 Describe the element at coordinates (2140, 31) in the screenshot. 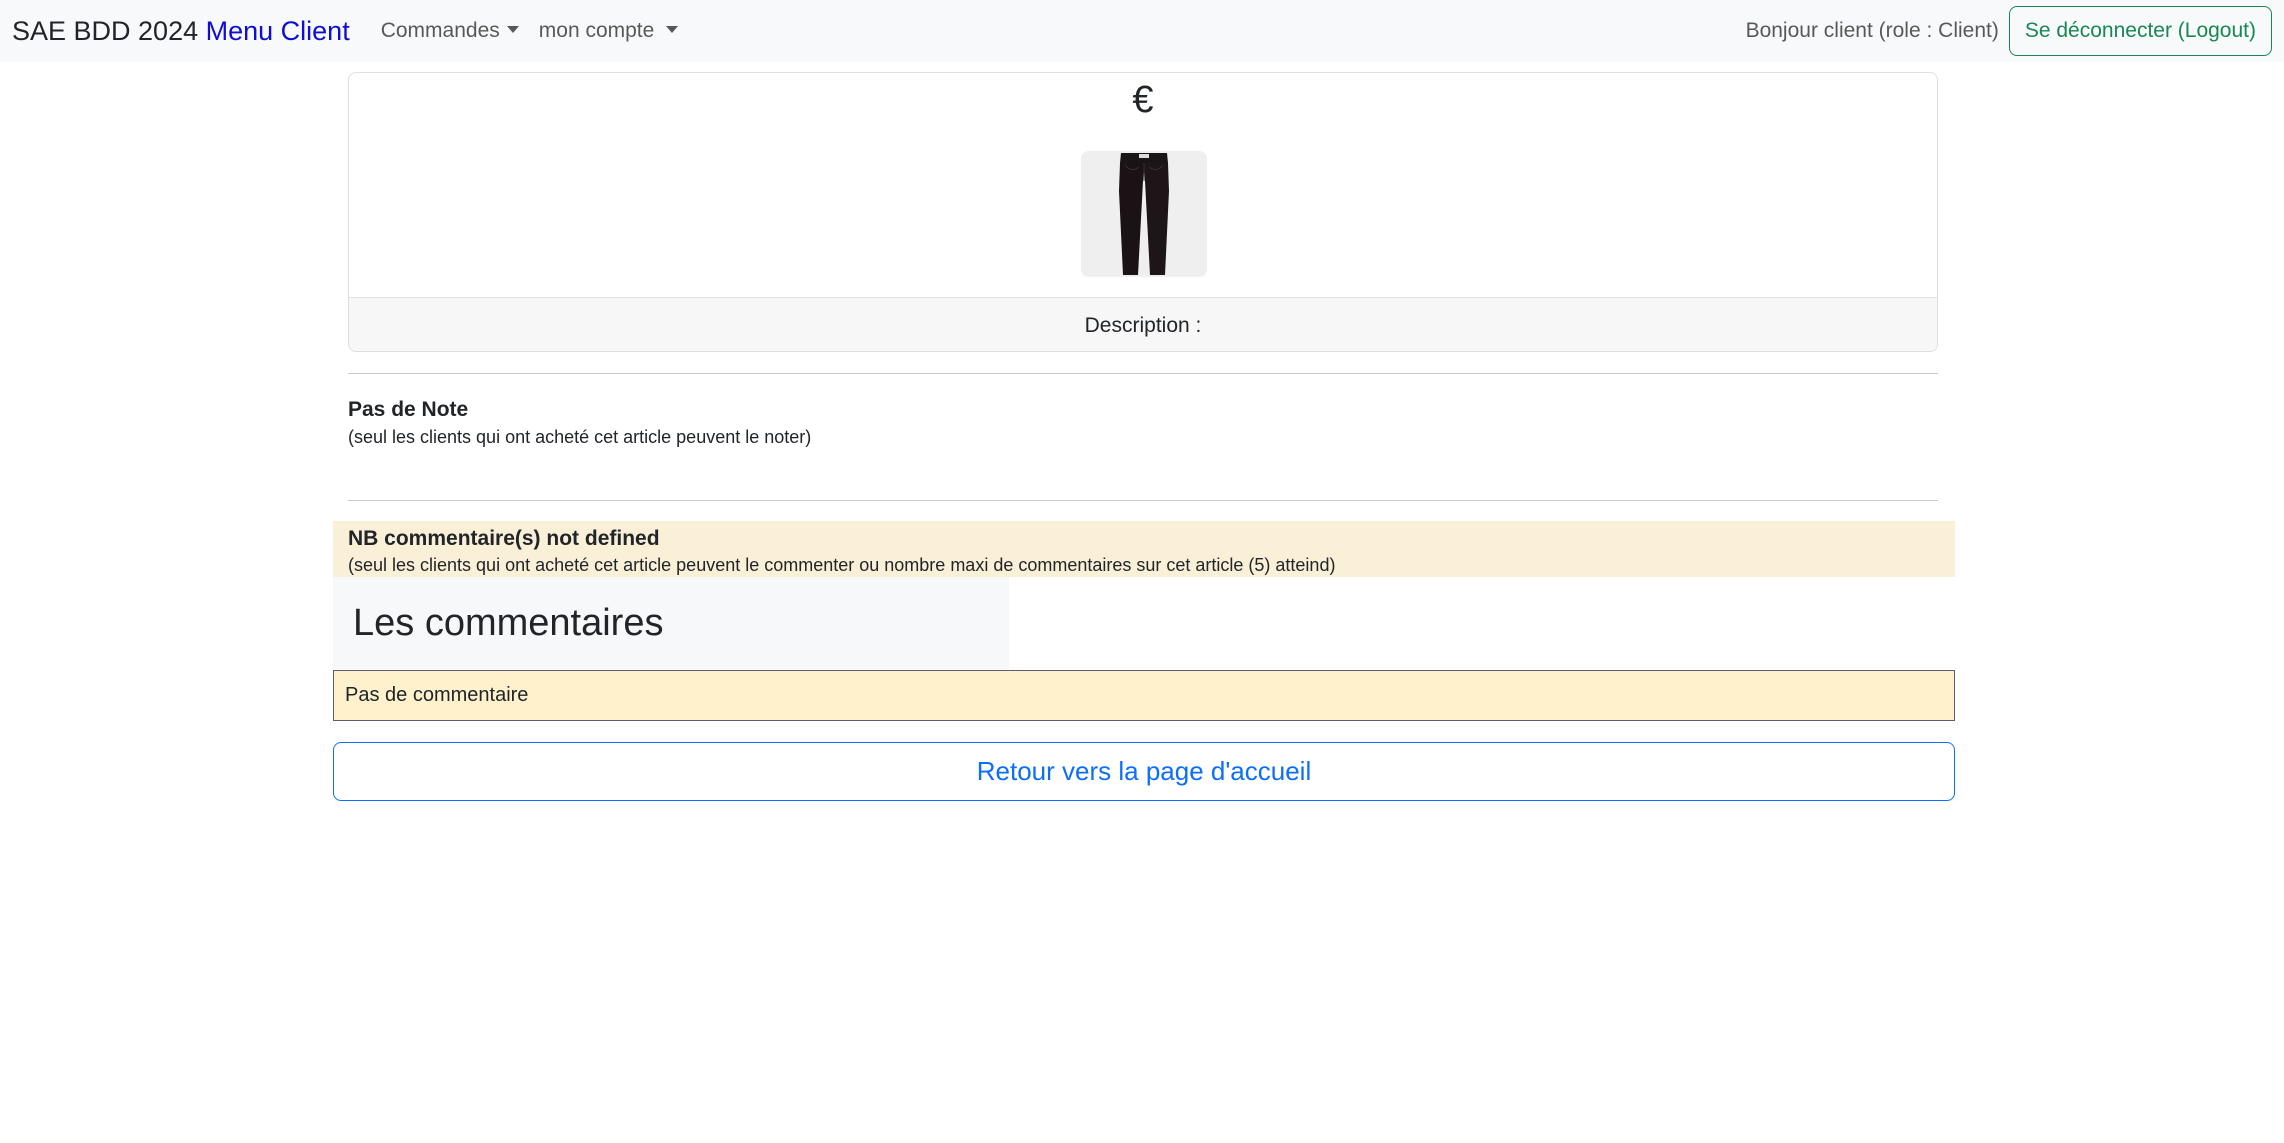

I see `logout-button: Se déconnecter (Logout)` at that location.